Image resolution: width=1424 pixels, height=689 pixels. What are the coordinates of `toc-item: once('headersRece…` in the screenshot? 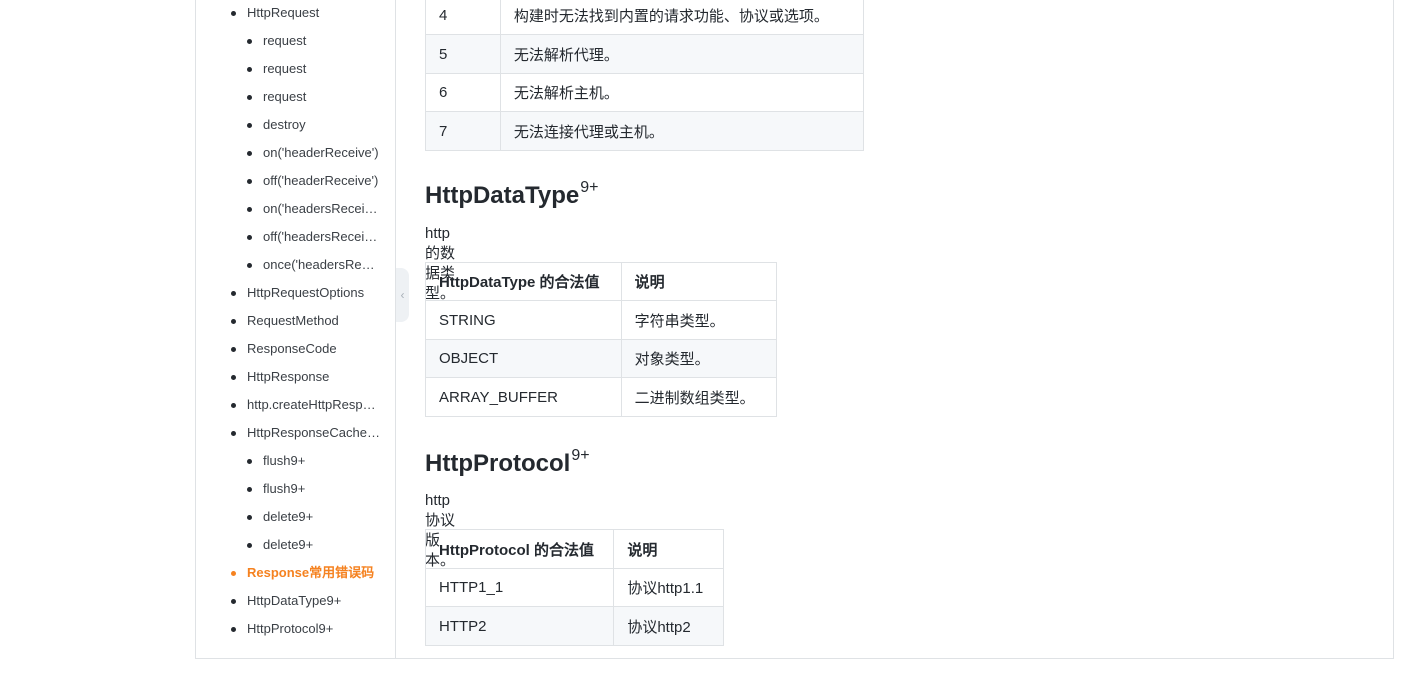 It's located at (314, 265).